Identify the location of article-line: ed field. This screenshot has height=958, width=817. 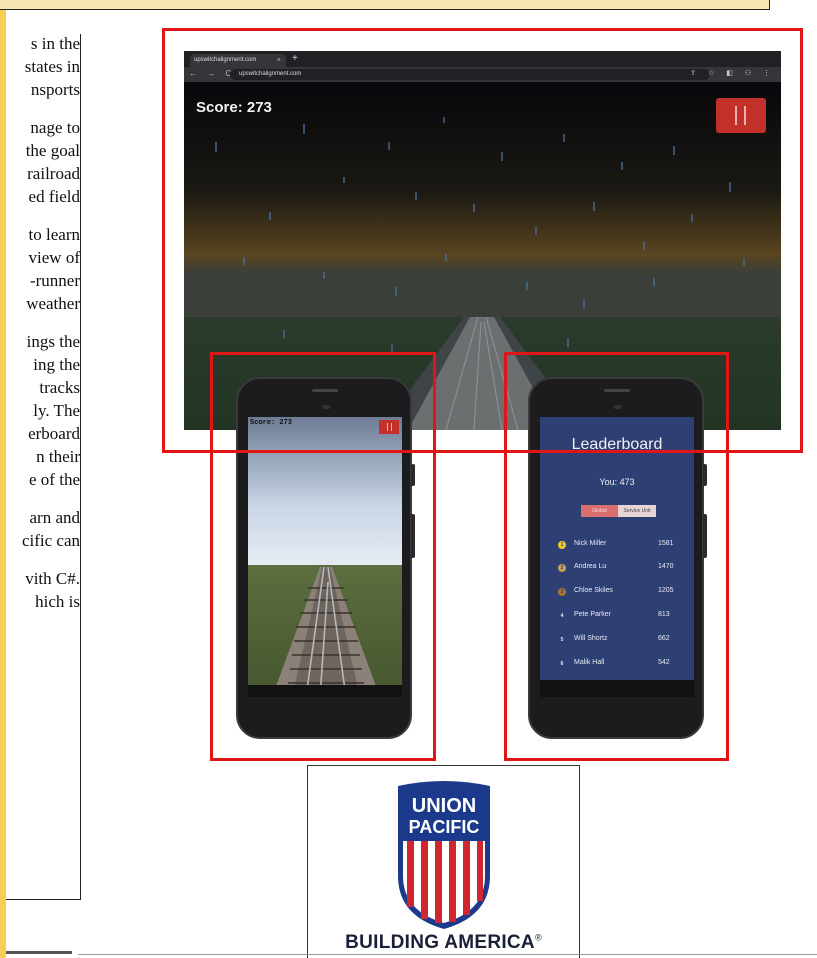
(54, 196).